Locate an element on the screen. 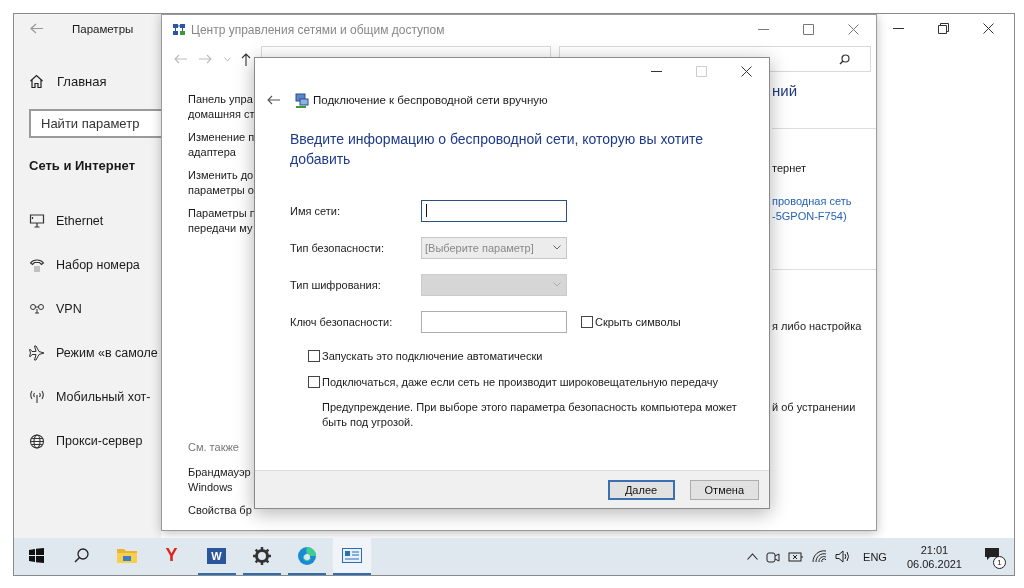 This screenshot has height=588, width=1024. nav-item: Мобильный хот- is located at coordinates (95, 397).